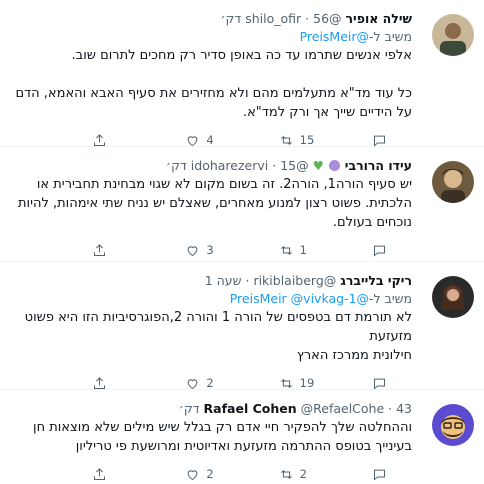 This screenshot has width=484, height=484. What do you see at coordinates (334, 36) in the screenshot?
I see `reply-mention: @PreisMeir` at bounding box center [334, 36].